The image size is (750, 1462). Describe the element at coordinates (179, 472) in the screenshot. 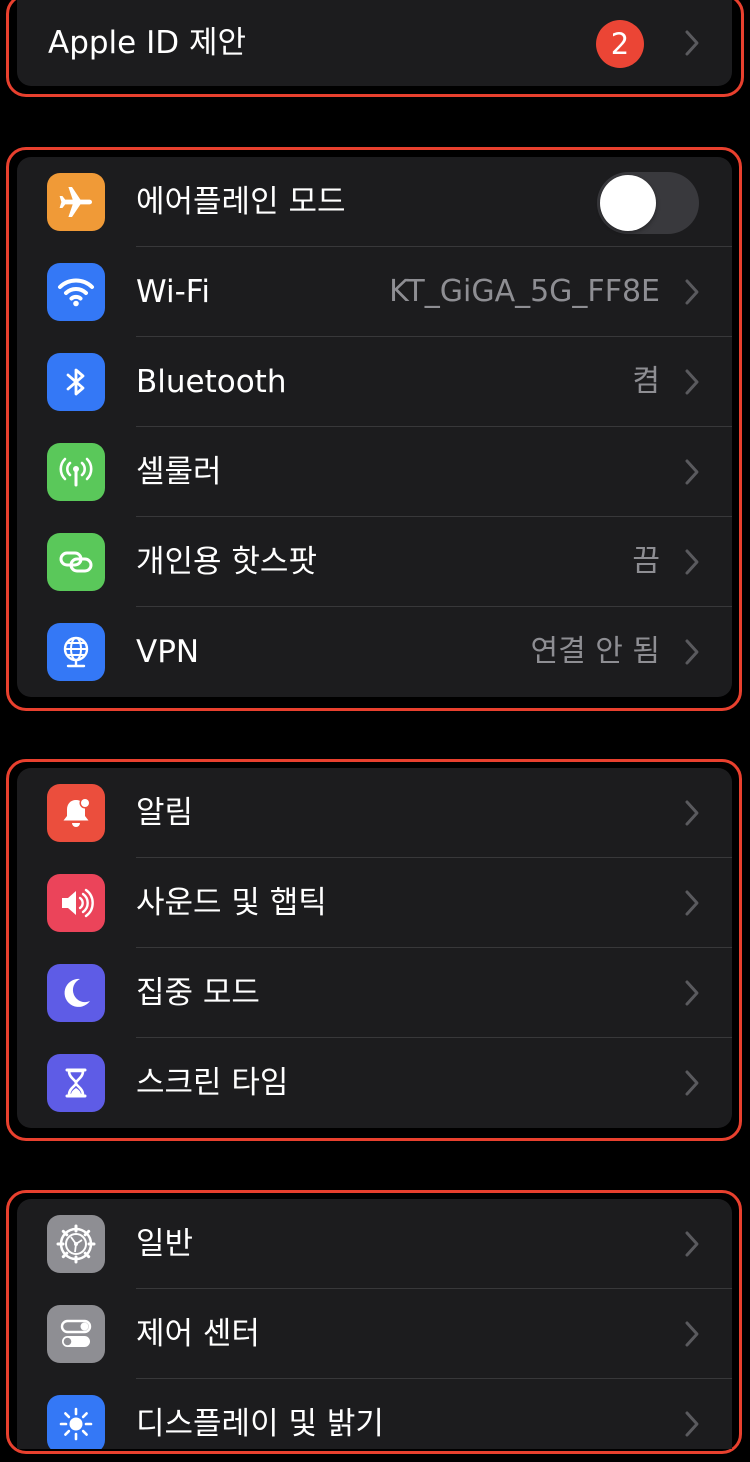

I see `cellular-label: 셀룰러` at that location.